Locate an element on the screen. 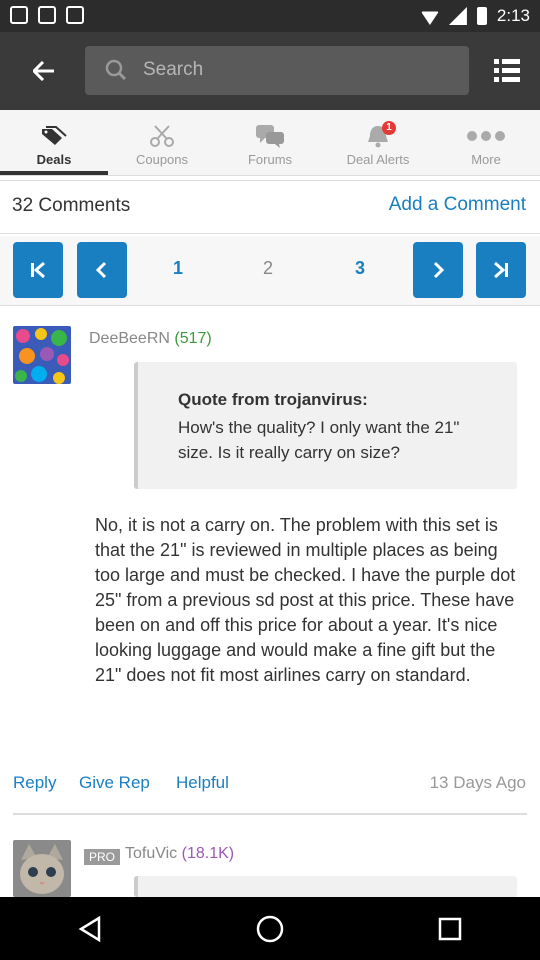 The height and width of the screenshot is (960, 540). username-text: TofuVic is located at coordinates (151, 853).